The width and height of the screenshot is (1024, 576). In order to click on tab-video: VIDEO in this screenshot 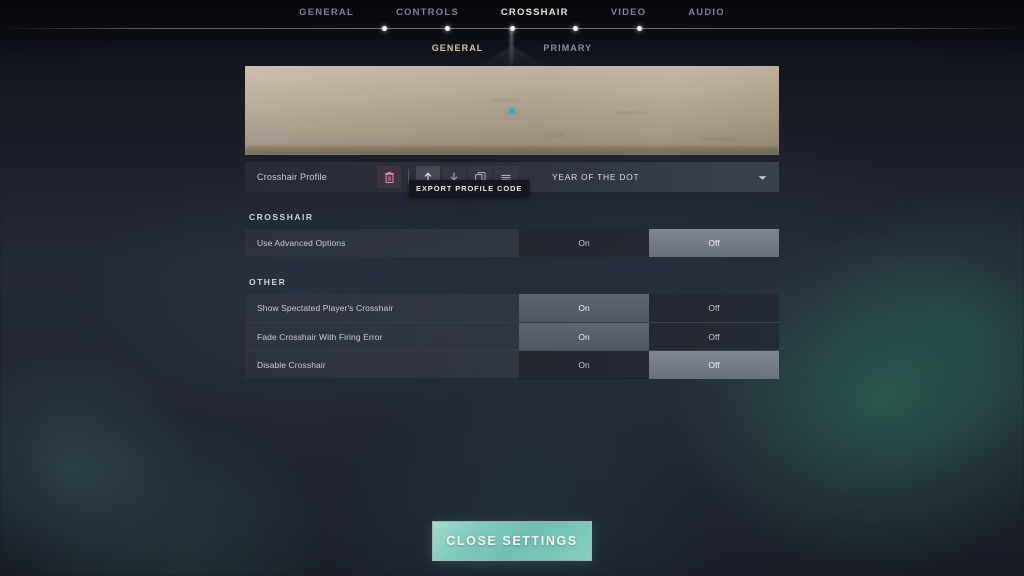, I will do `click(629, 12)`.